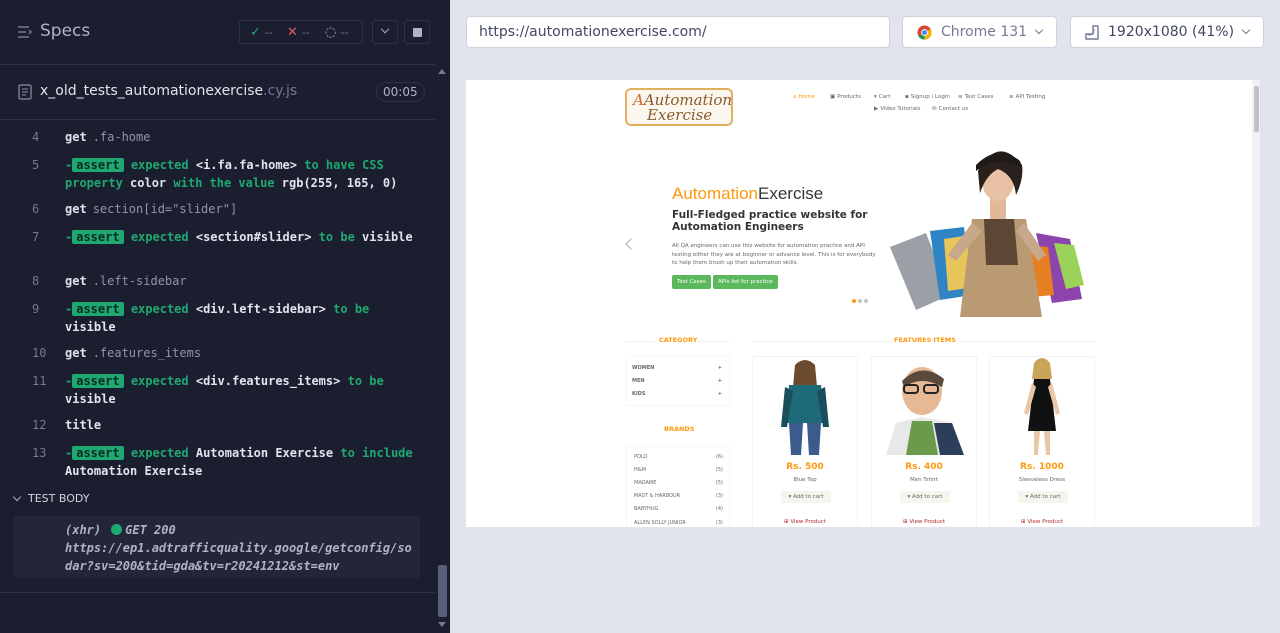 The image size is (1280, 633). Describe the element at coordinates (417, 32) in the screenshot. I see `stop-button` at that location.